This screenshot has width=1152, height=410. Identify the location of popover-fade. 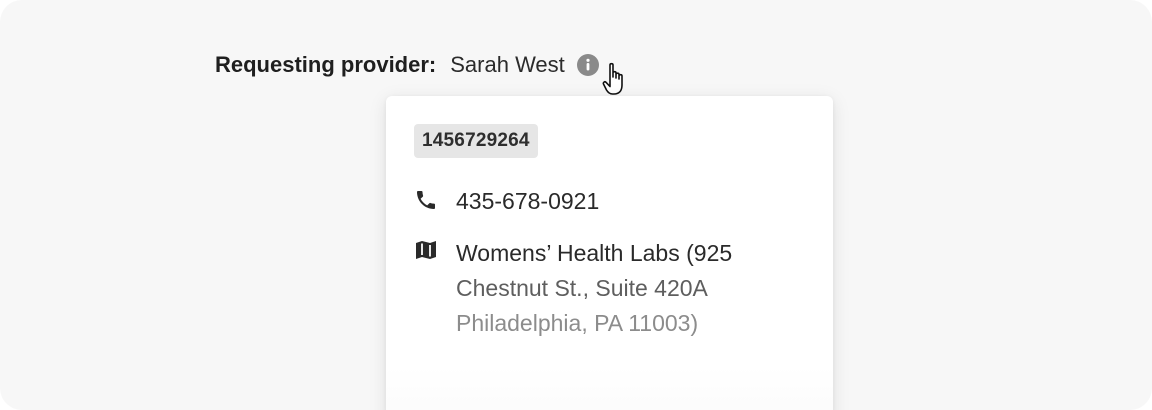
(609, 388).